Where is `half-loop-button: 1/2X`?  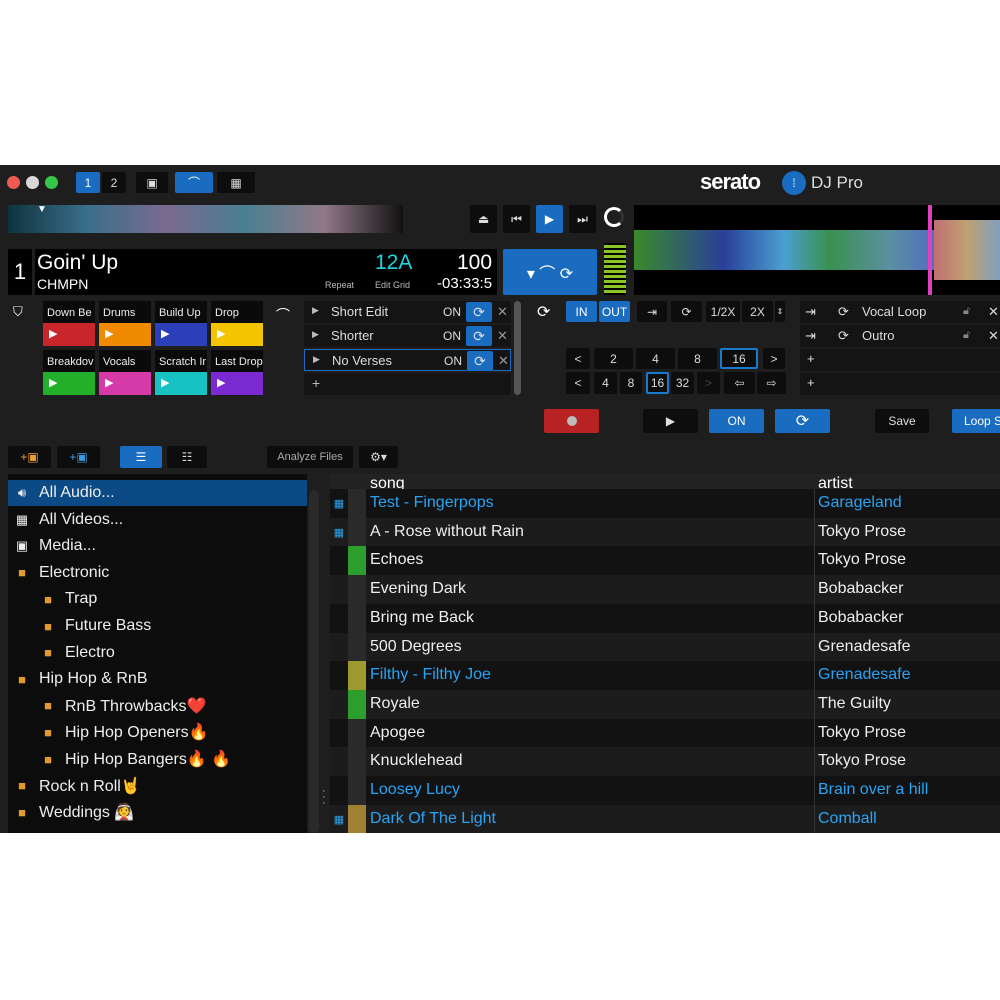 half-loop-button: 1/2X is located at coordinates (723, 311).